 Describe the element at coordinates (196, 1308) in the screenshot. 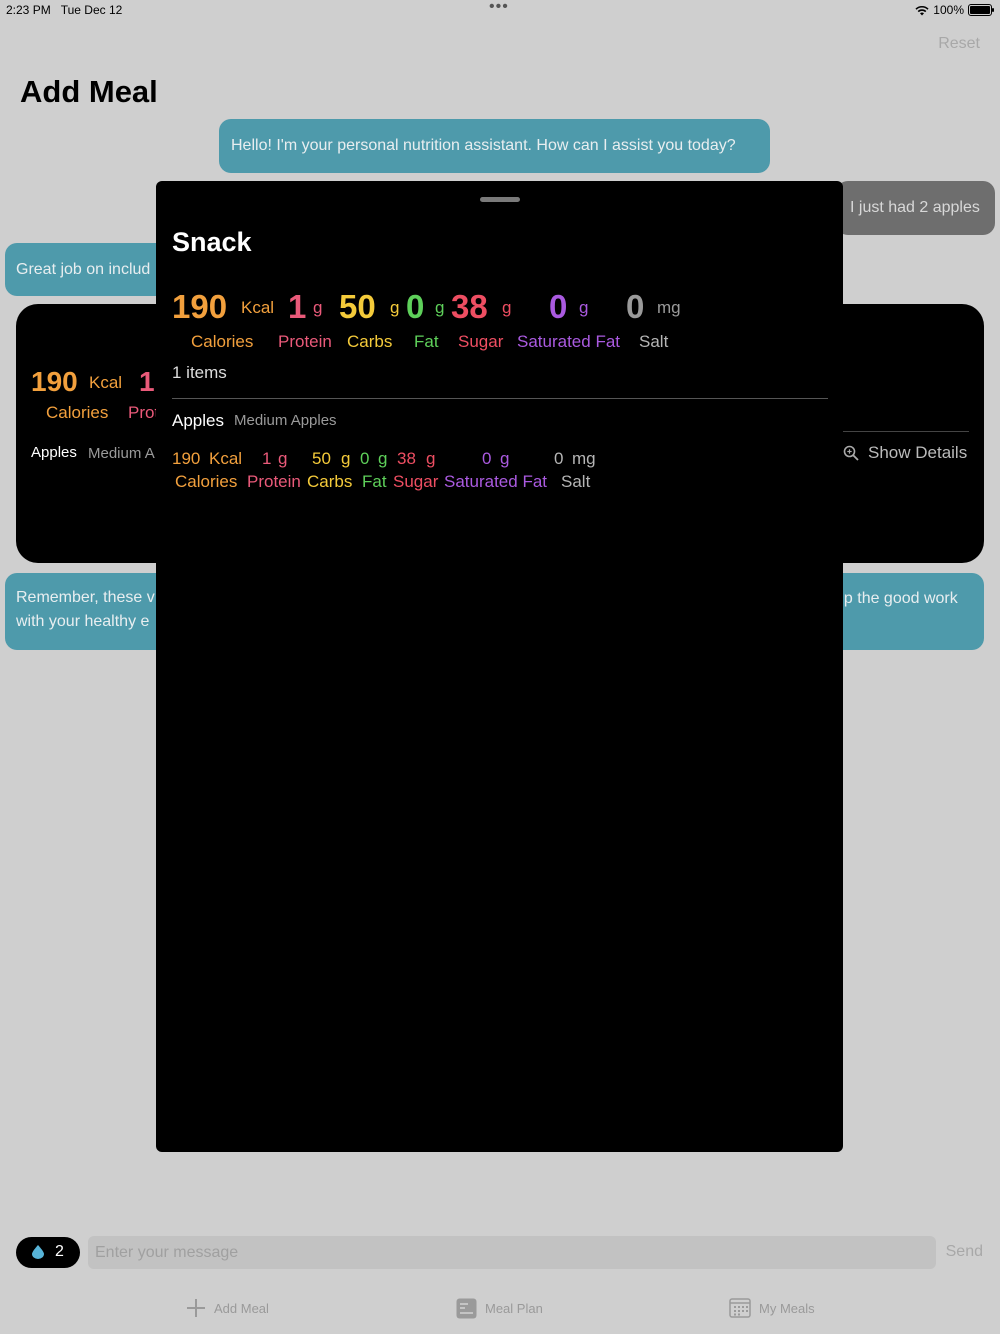

I see `plus-icon` at that location.